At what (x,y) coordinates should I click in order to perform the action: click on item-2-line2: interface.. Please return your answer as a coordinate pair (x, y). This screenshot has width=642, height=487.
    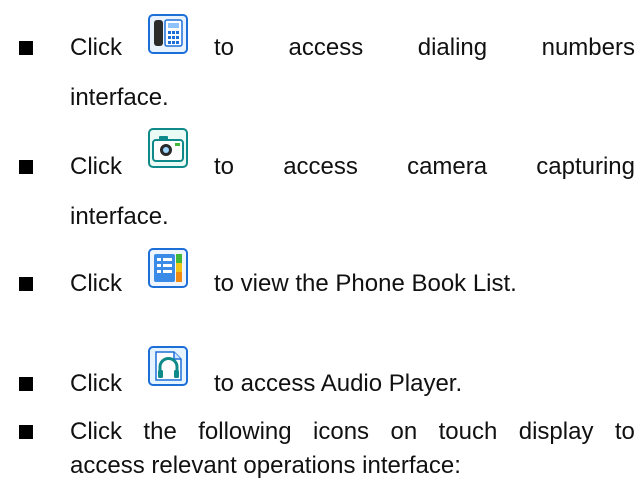
    Looking at the image, I should click on (119, 216).